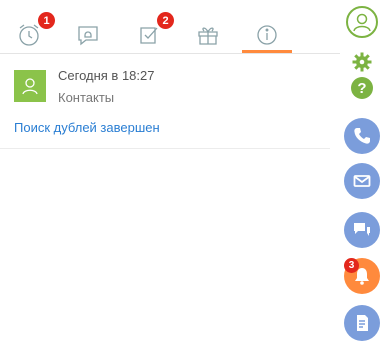 The image size is (385, 347). I want to click on feed-button, so click(362, 230).